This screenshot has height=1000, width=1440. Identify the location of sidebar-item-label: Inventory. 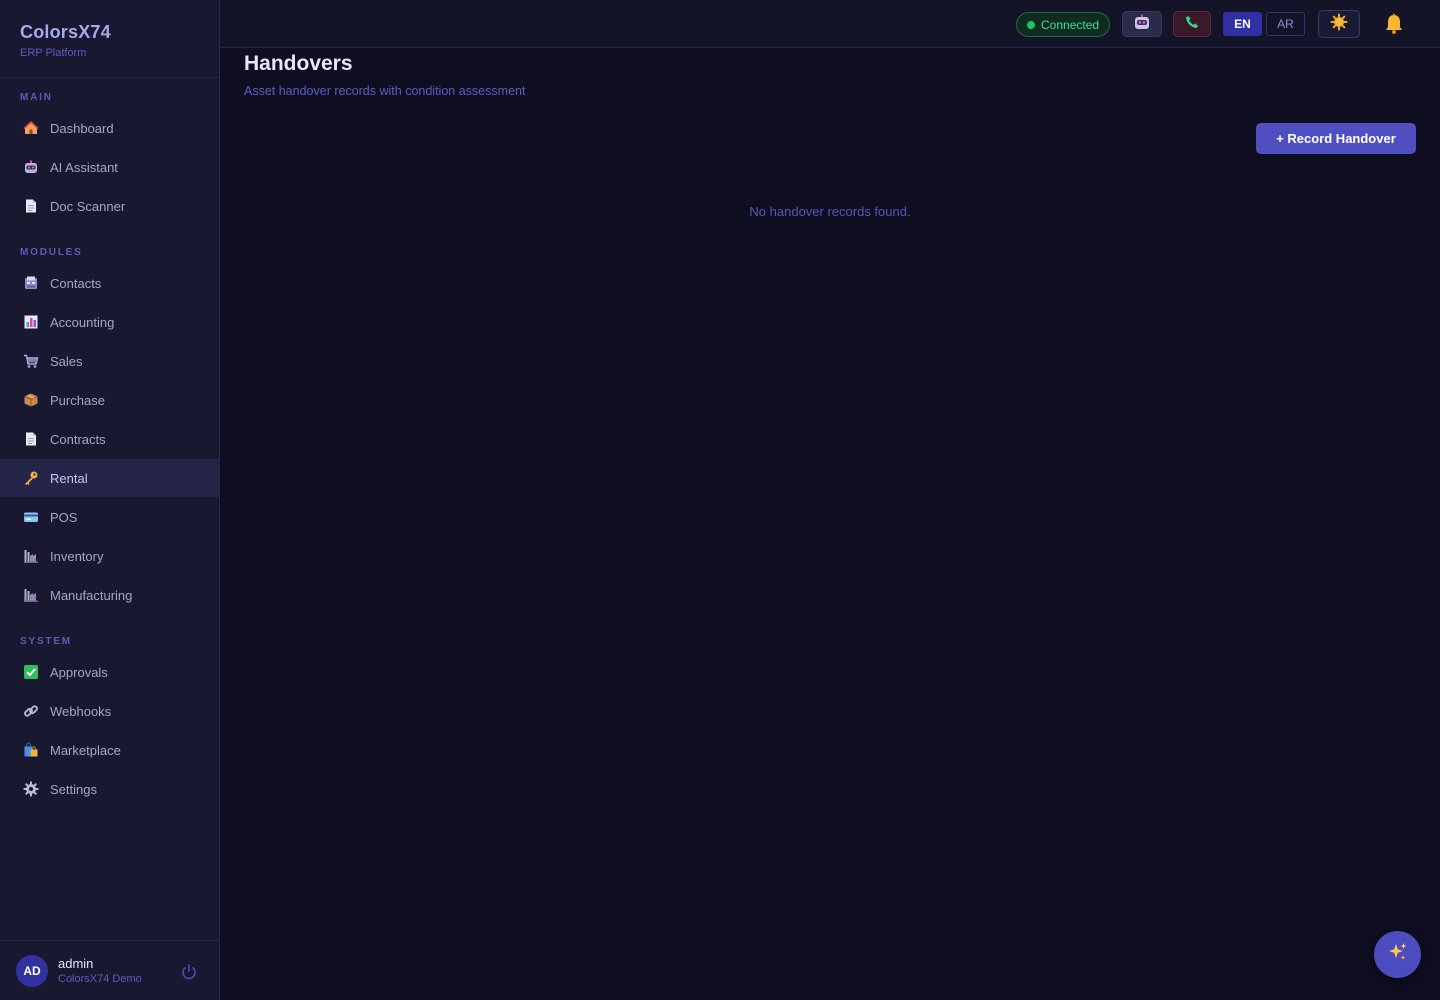
(77, 556).